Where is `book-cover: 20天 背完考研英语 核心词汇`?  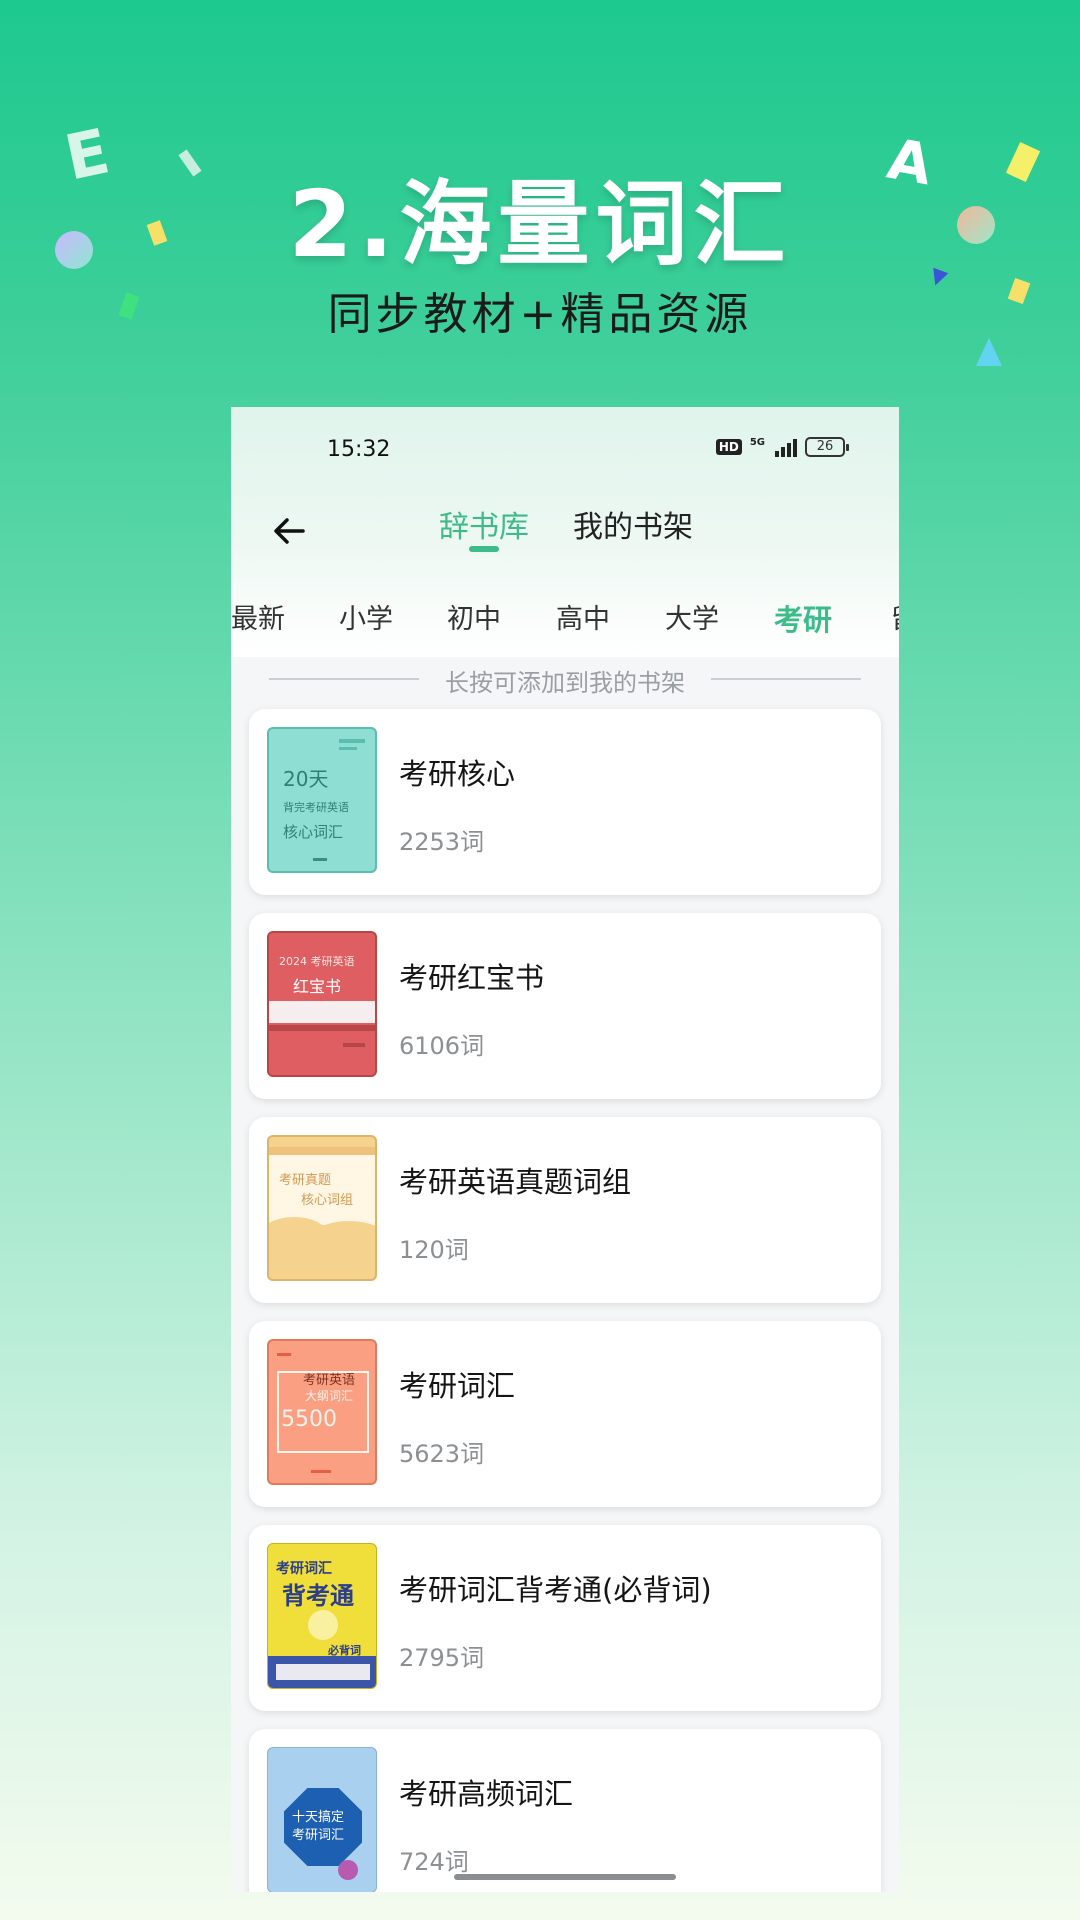 book-cover: 20天 背完考研英语 核心词汇 is located at coordinates (322, 800).